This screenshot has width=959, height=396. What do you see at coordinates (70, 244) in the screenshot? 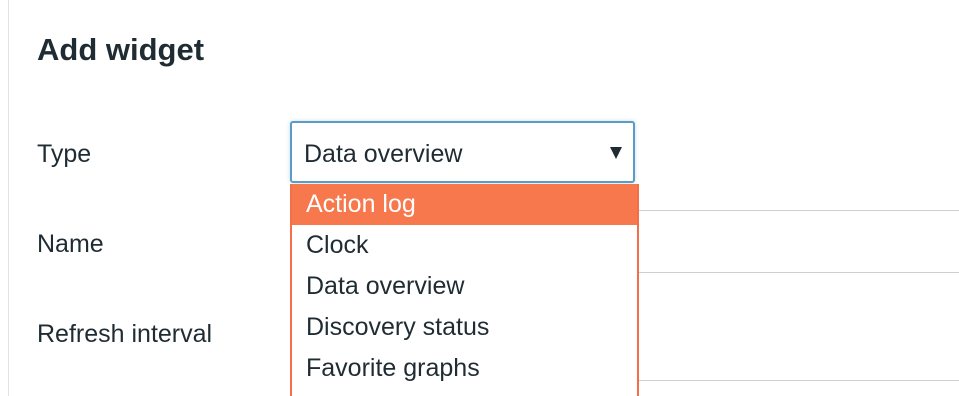
I see `name-label: Name` at bounding box center [70, 244].